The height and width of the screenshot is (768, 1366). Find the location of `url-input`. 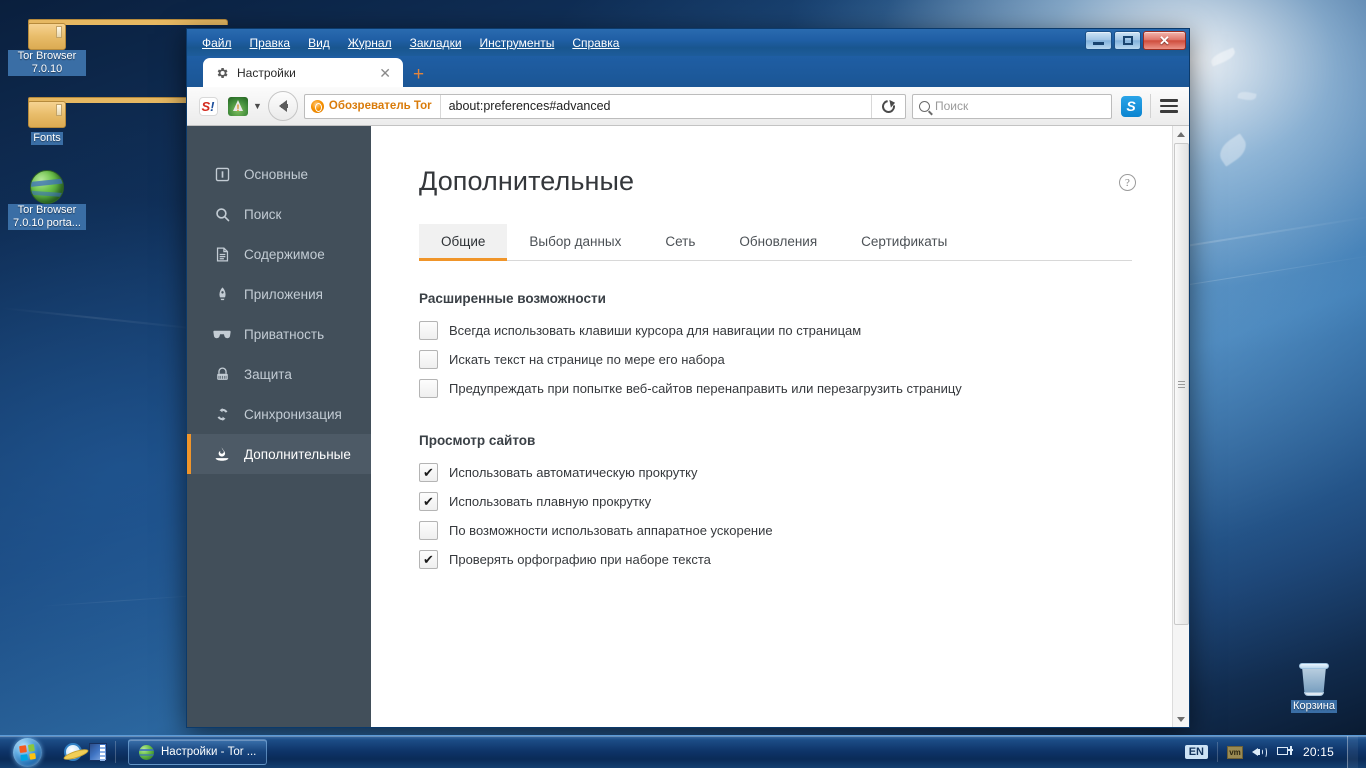

url-input is located at coordinates (655, 106).